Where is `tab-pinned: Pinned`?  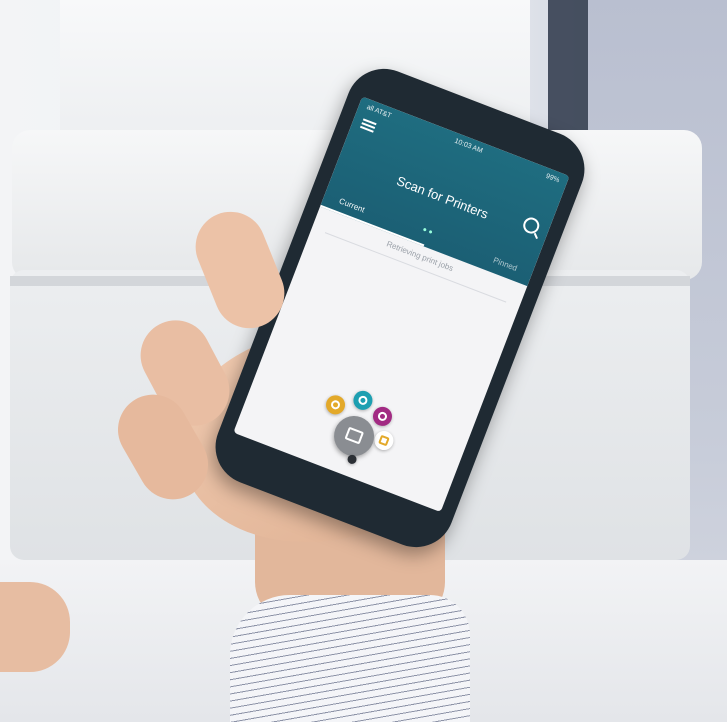 tab-pinned: Pinned is located at coordinates (505, 264).